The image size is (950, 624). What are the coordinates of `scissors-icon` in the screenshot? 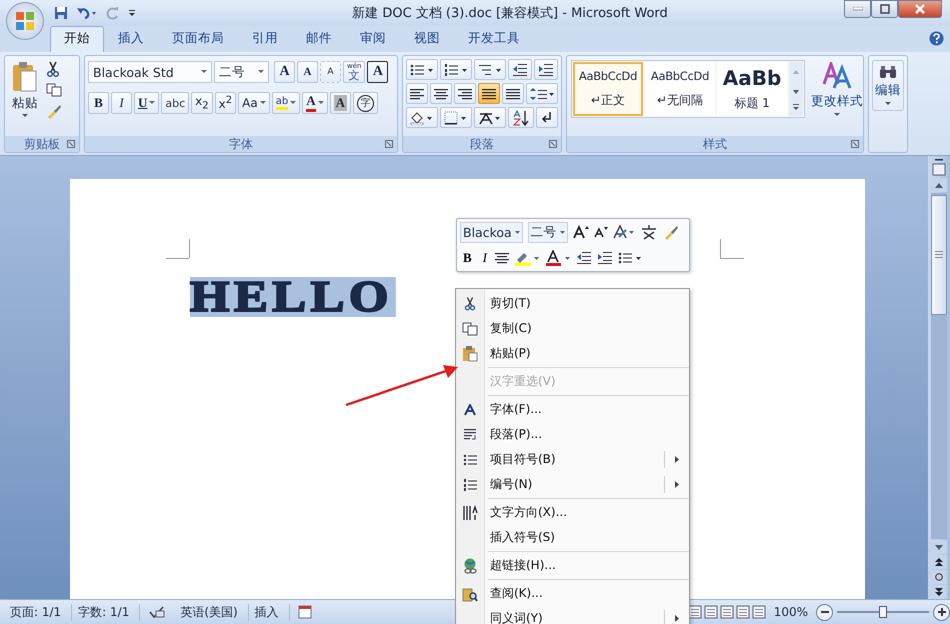 It's located at (53, 69).